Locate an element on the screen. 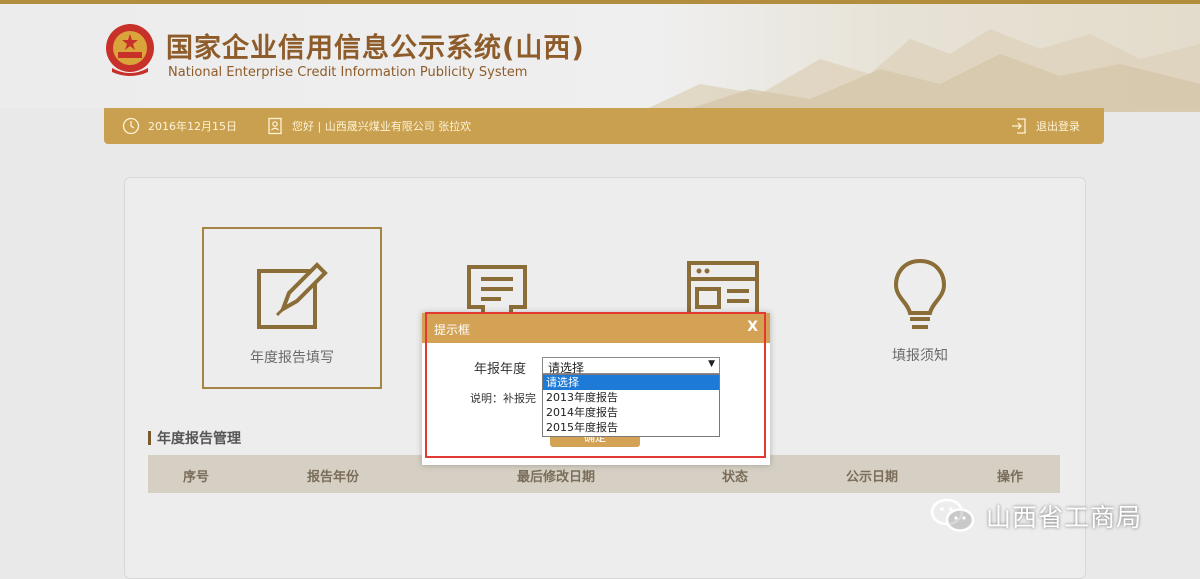 This screenshot has width=1200, height=579. logout-label: 退出登录 is located at coordinates (1058, 126).